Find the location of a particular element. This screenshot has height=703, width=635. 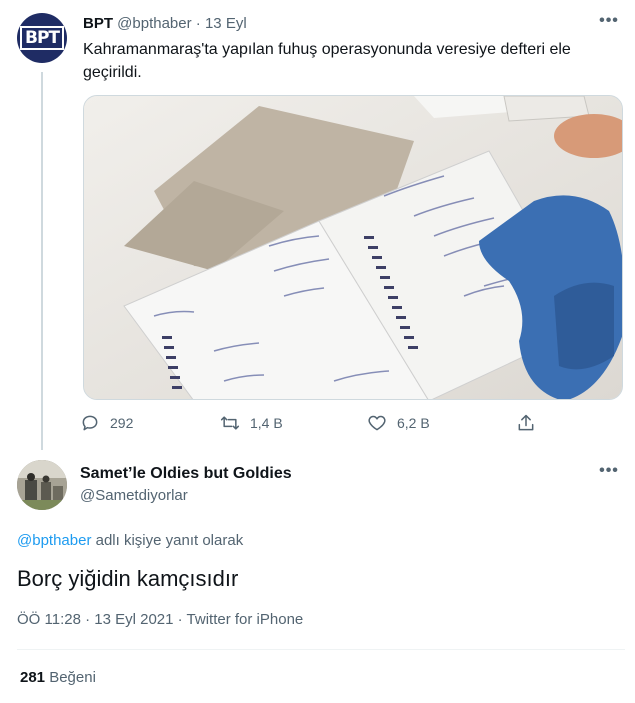

tweet-header: BPT @bpthaber · 13 Eyl is located at coordinates (165, 24).